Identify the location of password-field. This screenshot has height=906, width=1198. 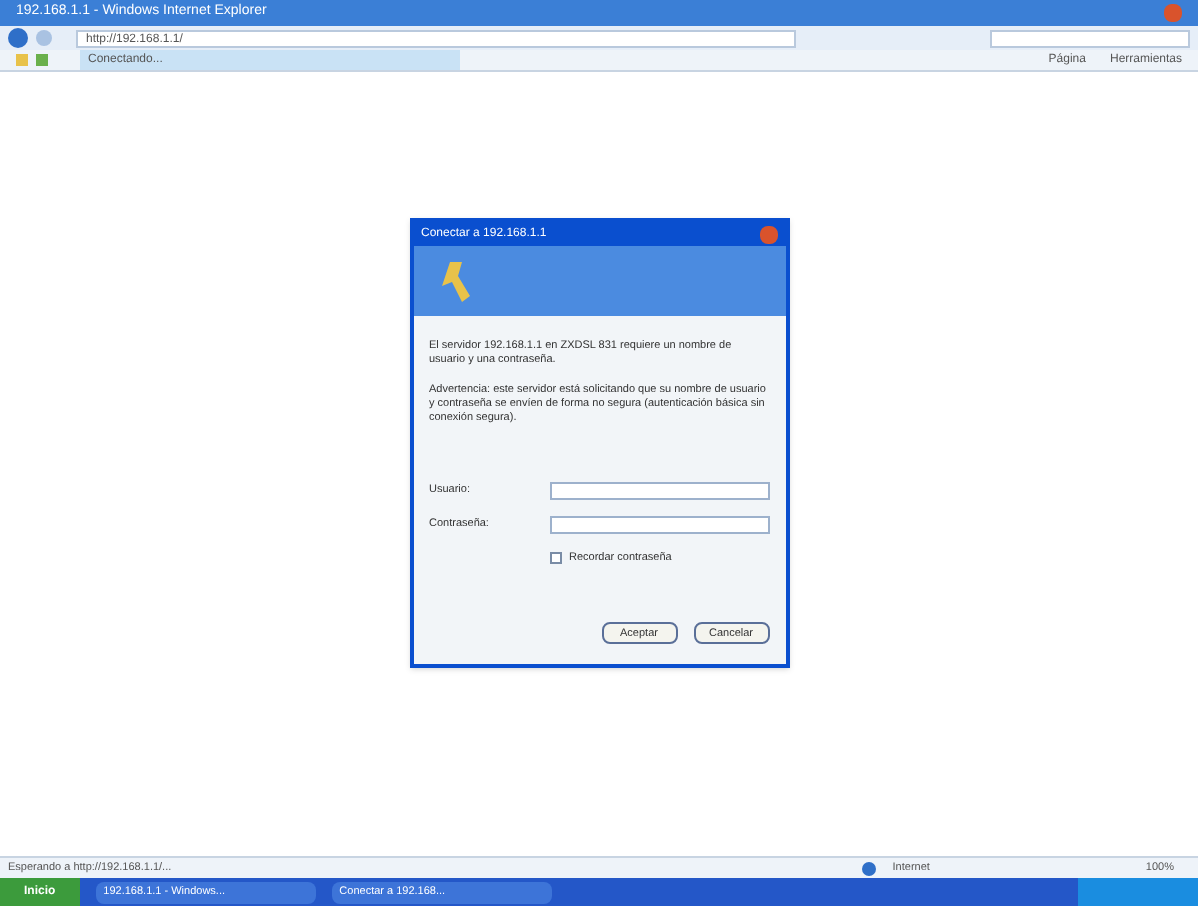
(659, 525).